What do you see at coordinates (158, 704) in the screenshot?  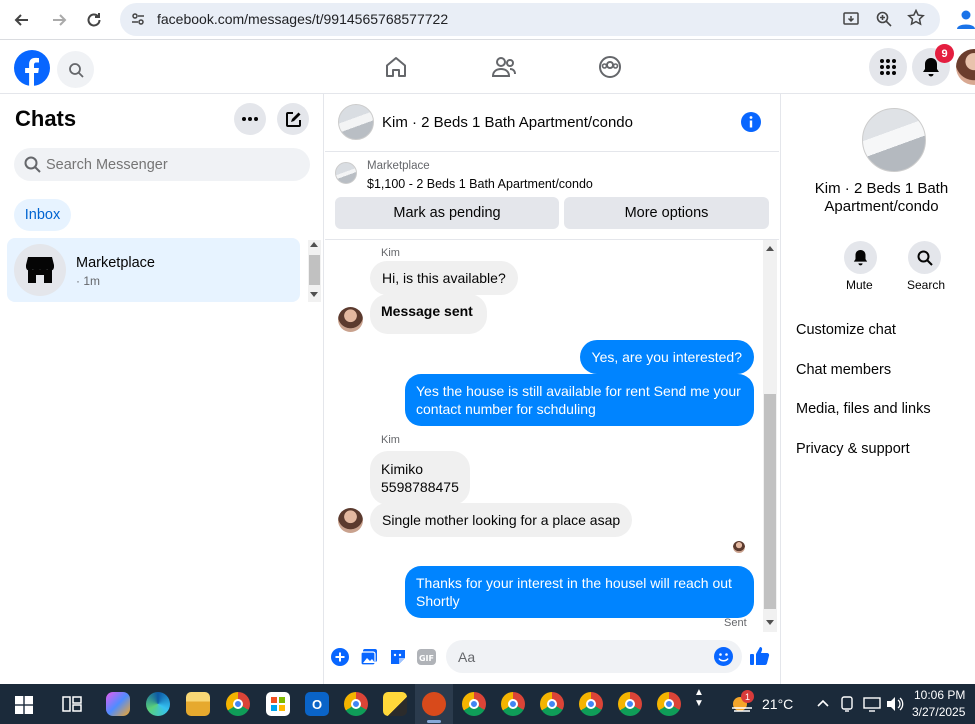 I see `edge-icon` at bounding box center [158, 704].